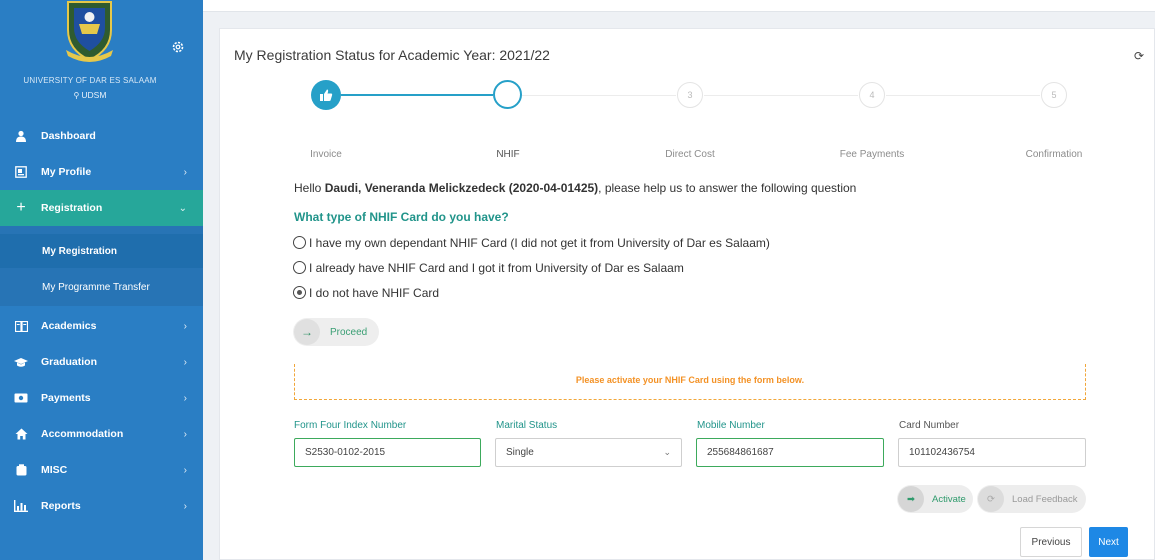  Describe the element at coordinates (299, 292) in the screenshot. I see `radio-button-checked` at that location.